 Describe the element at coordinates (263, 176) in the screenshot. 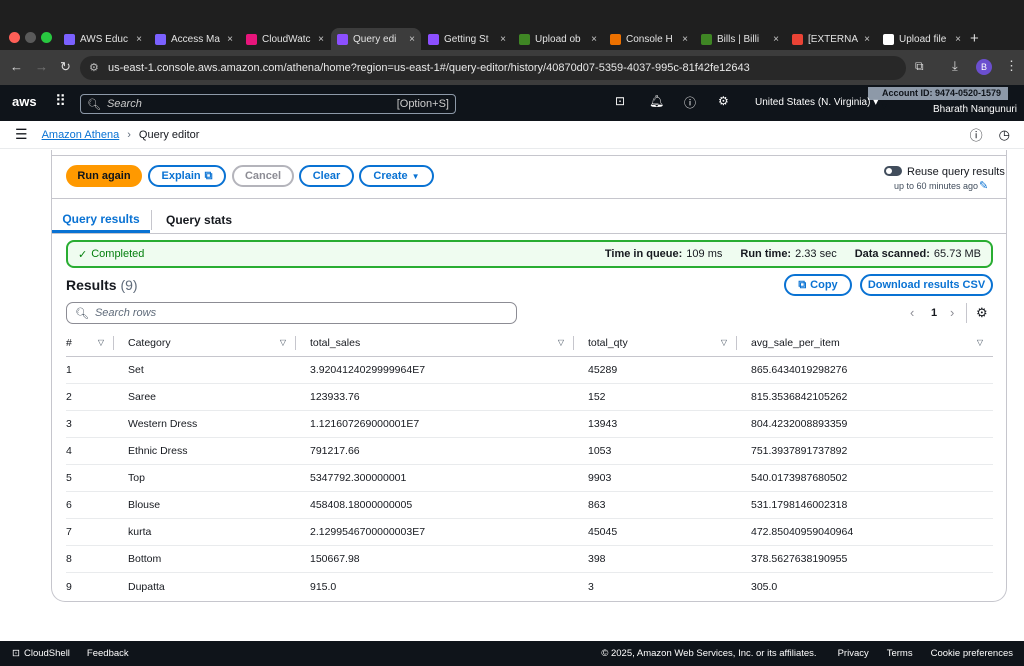

I see `cancel-button: Cancel` at that location.